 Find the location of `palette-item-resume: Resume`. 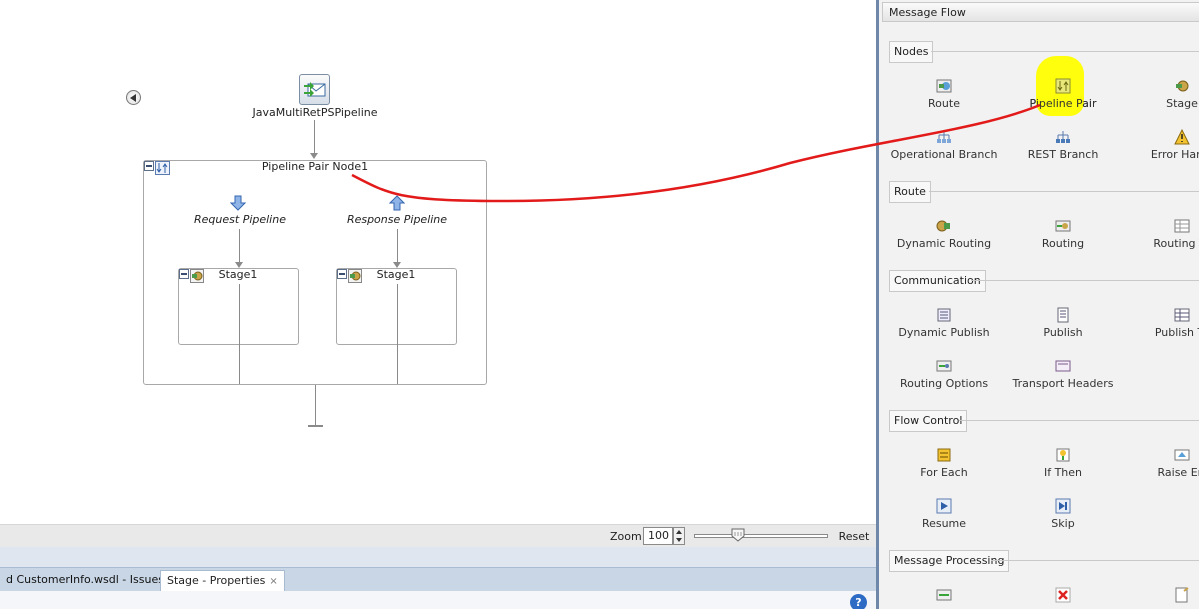

palette-item-resume: Resume is located at coordinates (944, 514).